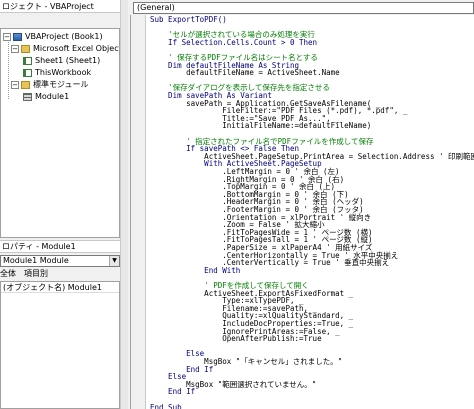 Image resolution: width=474 pixels, height=409 pixels. What do you see at coordinates (138, 212) in the screenshot?
I see `margin-indicator-bar` at bounding box center [138, 212].